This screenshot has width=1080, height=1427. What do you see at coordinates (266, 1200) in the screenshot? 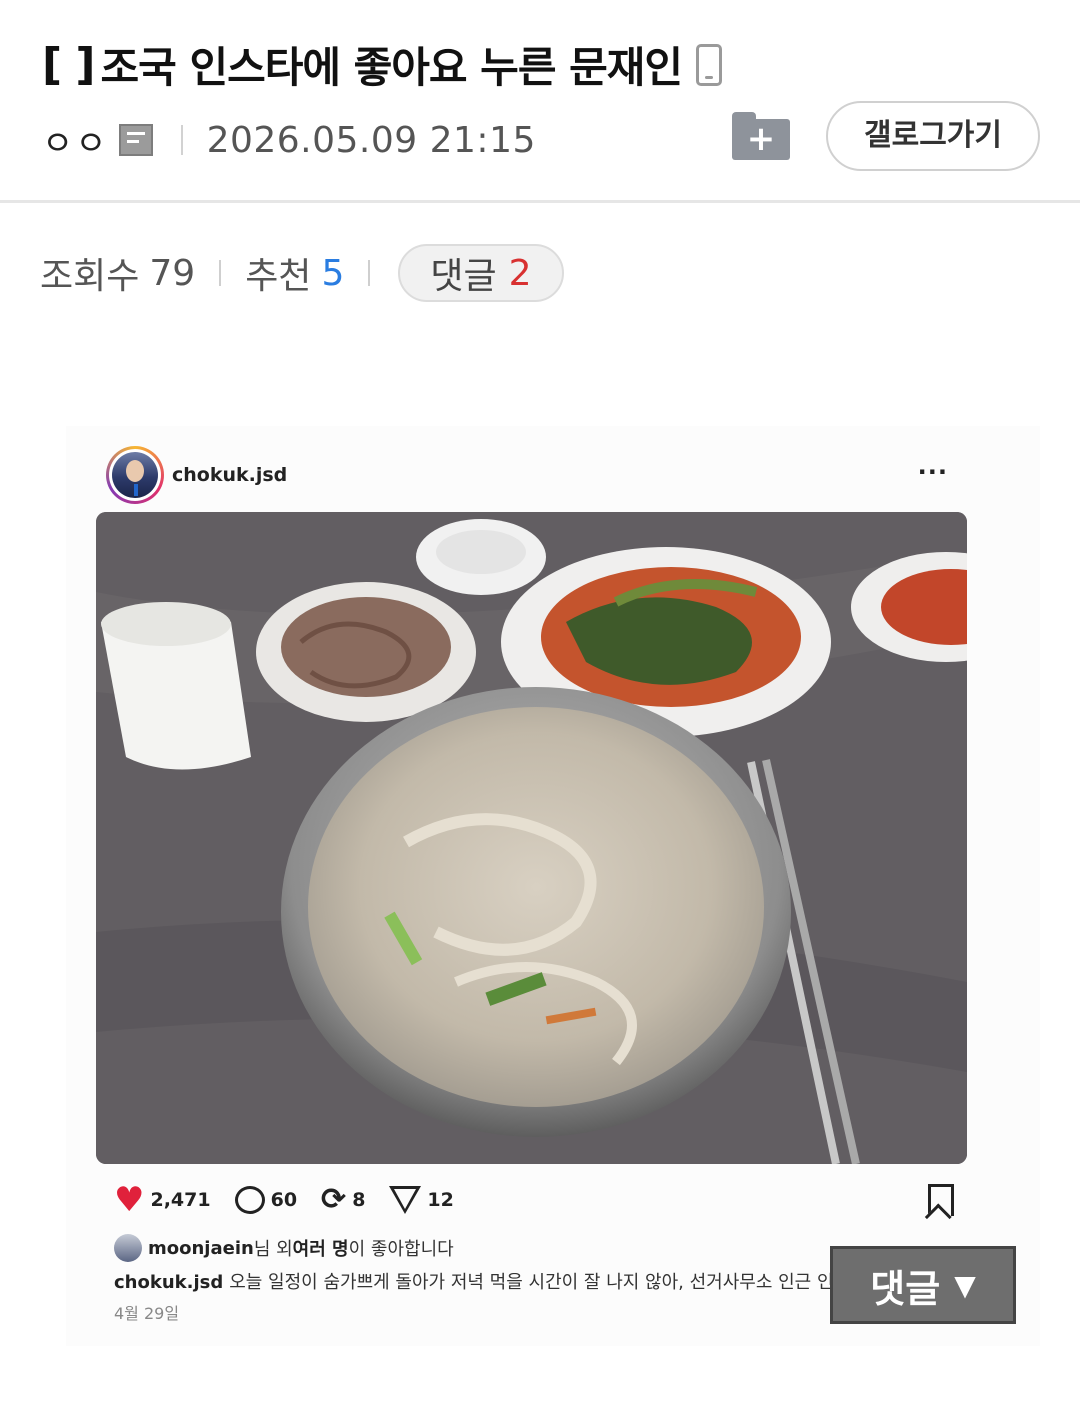
I see `comment-action: 60` at bounding box center [266, 1200].